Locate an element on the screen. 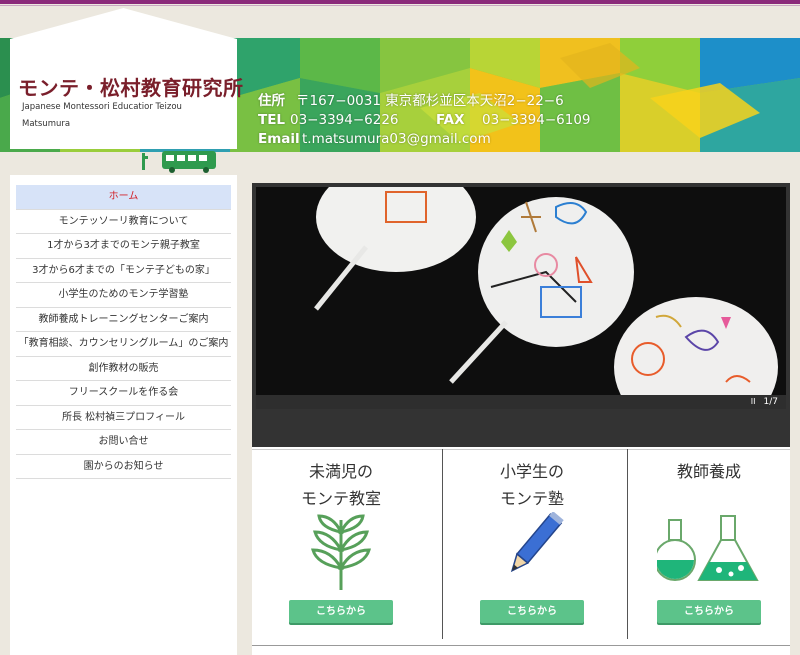 Image resolution: width=800 pixels, height=655 pixels. sidebar-item-parent-child-class: 1才から3才までのモンテ親子教室 is located at coordinates (123, 246).